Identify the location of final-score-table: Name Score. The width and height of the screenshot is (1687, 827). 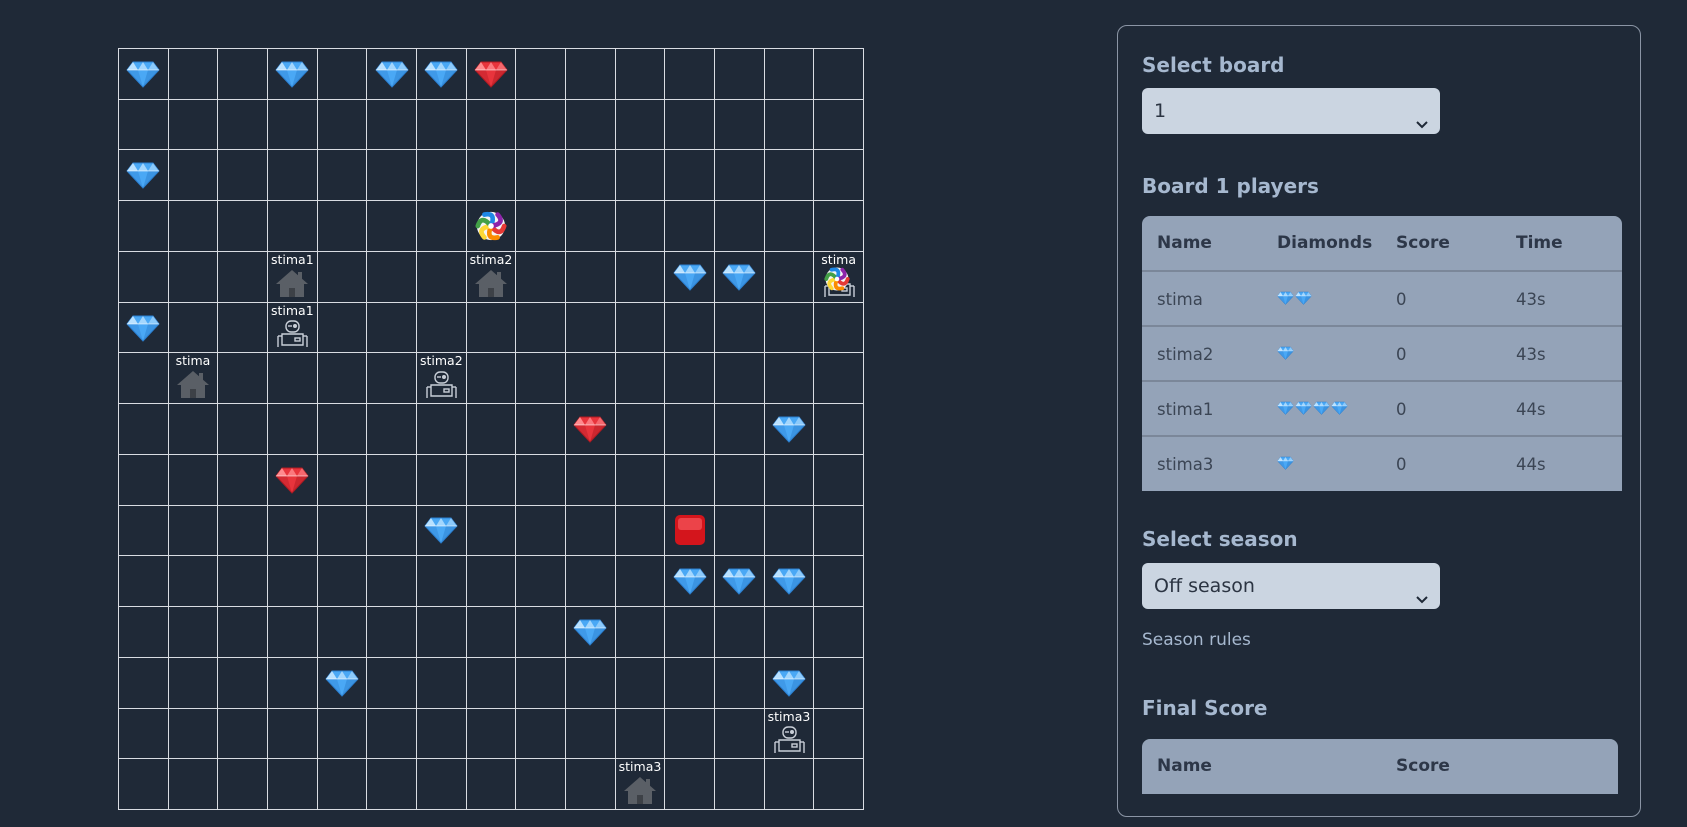
(1380, 766).